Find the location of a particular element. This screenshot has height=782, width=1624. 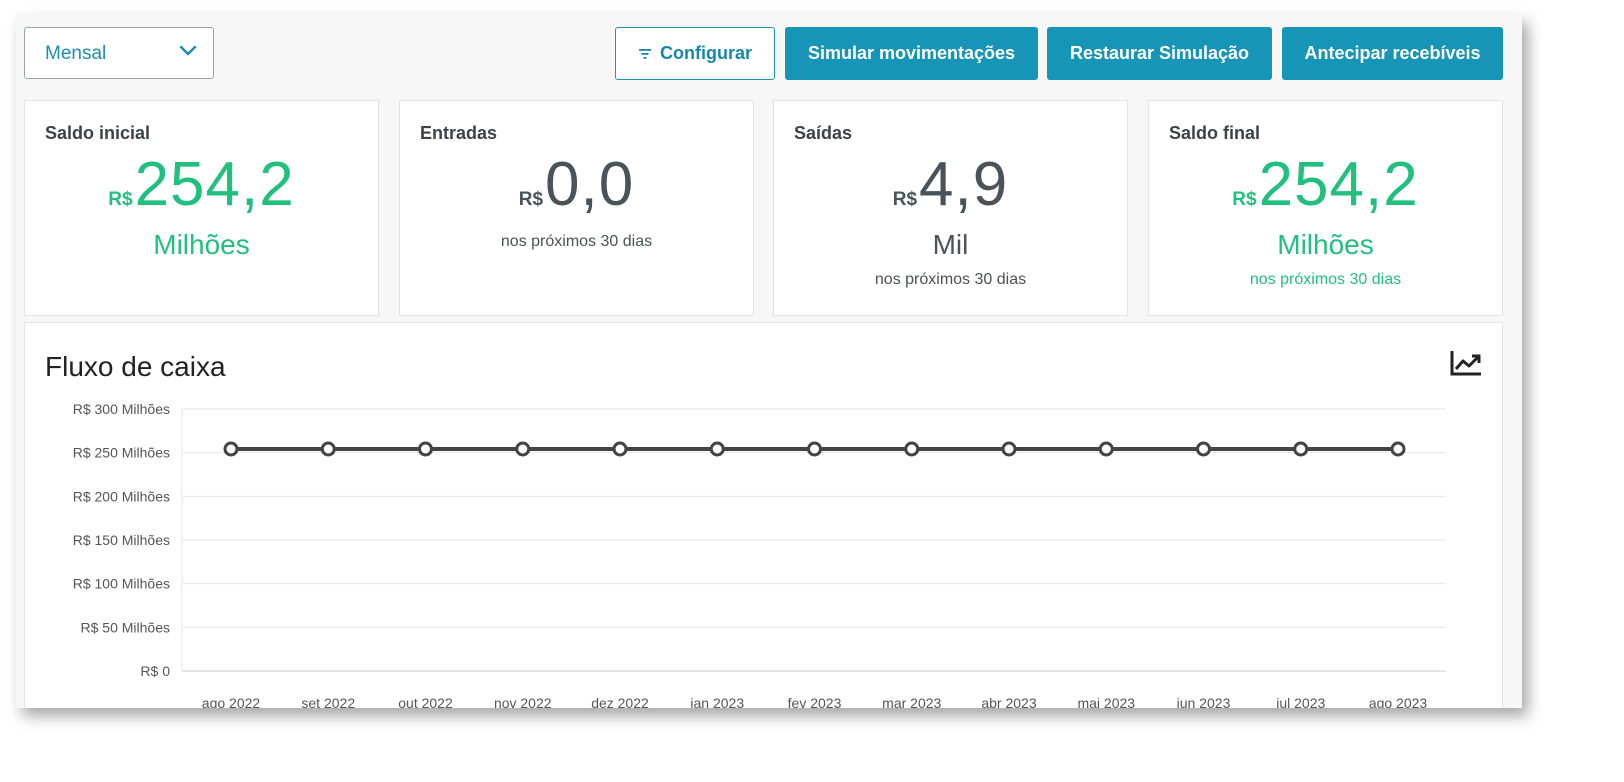

simulate-button: Simular movimentações is located at coordinates (911, 53).